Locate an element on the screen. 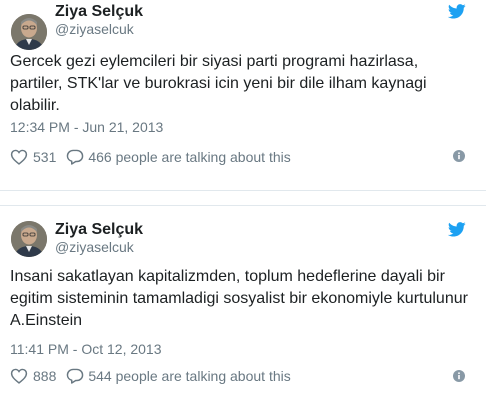  tweet-actions: 531 466 people are talking about this is located at coordinates (150, 157).